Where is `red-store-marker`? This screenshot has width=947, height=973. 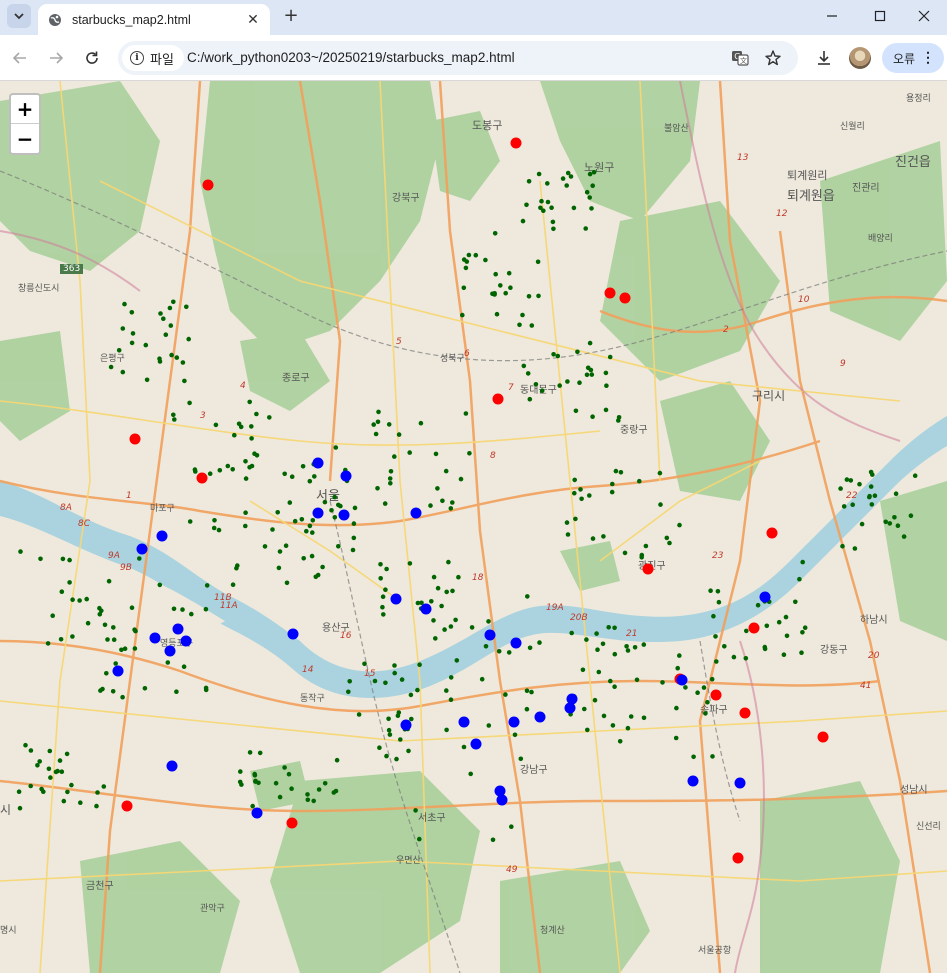
red-store-marker is located at coordinates (823, 737).